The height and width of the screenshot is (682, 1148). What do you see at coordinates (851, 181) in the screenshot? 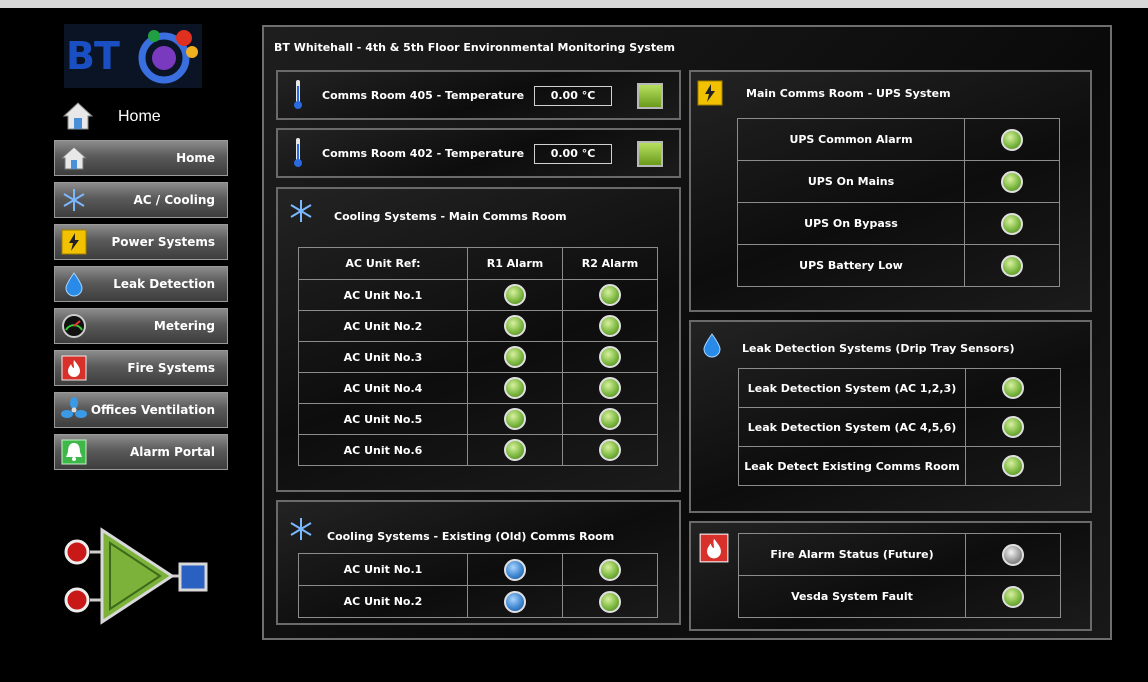
I see `ups-status-label: UPS On Mains` at bounding box center [851, 181].